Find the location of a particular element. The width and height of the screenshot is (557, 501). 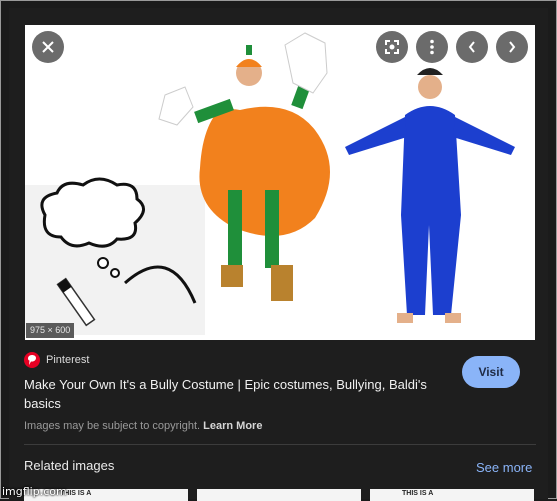

close-button is located at coordinates (48, 47).